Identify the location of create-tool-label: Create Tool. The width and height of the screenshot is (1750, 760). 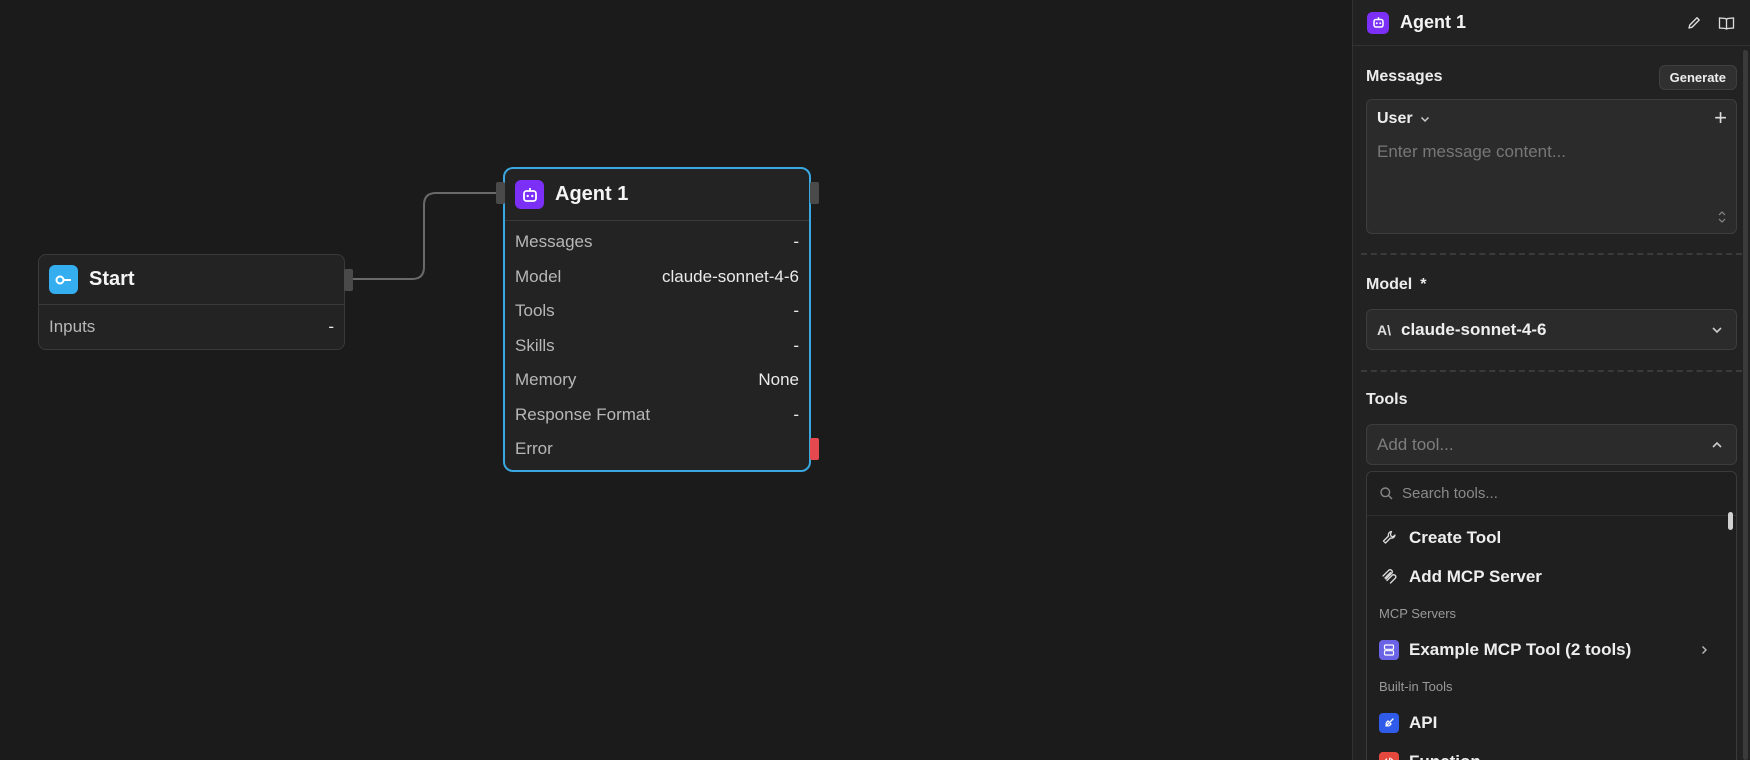
(1455, 537).